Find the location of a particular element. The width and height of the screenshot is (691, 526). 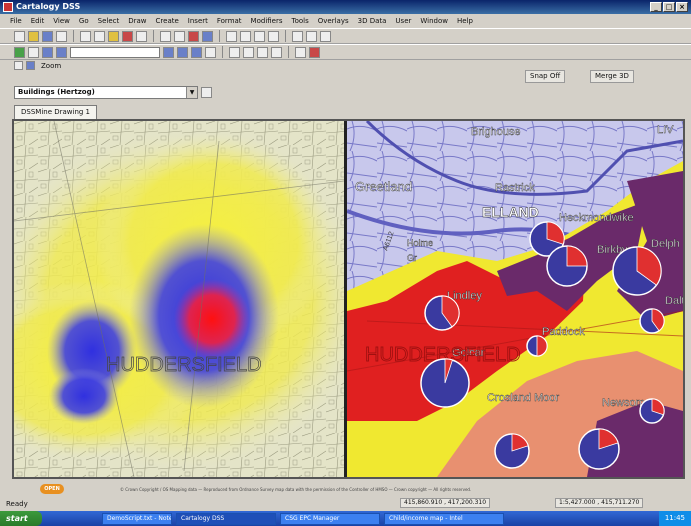

menu-create: Create is located at coordinates (167, 21).